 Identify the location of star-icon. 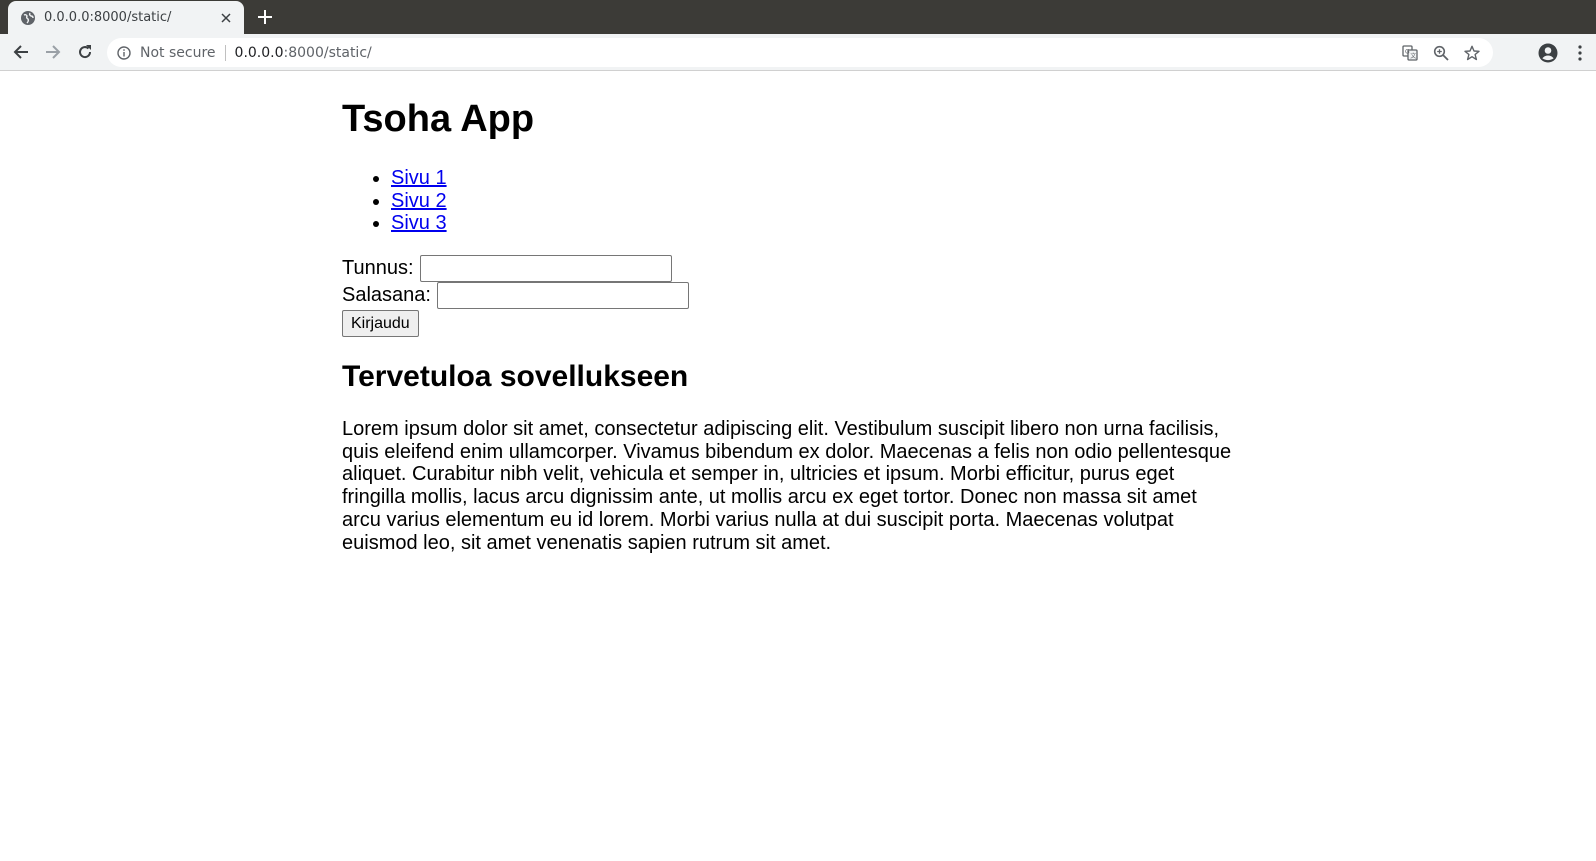
(1471, 52).